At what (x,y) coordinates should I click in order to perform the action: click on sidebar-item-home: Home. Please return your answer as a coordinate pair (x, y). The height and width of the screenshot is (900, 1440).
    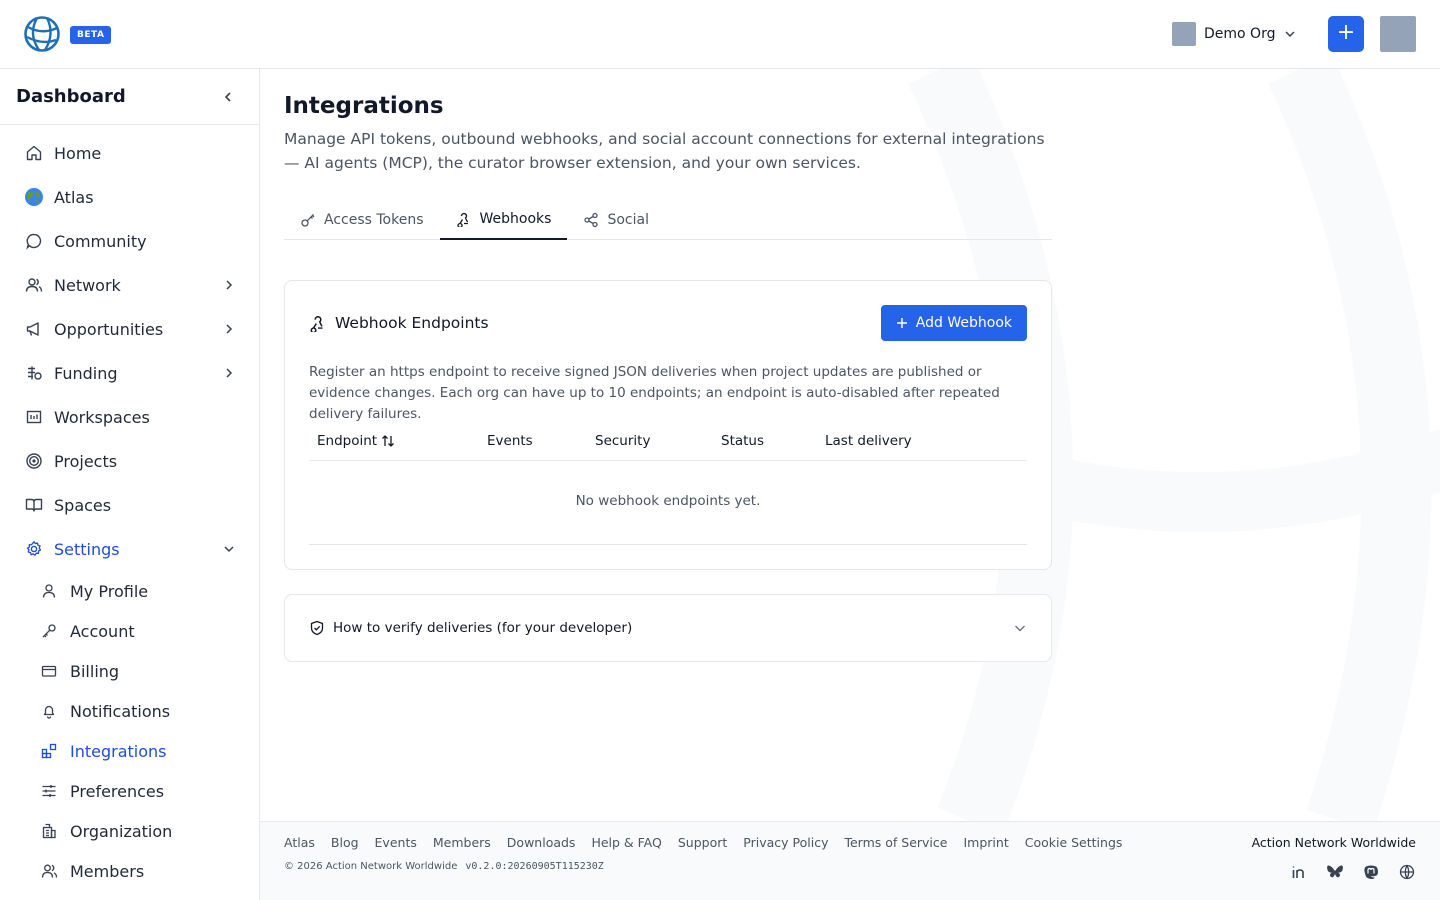
    Looking at the image, I should click on (129, 153).